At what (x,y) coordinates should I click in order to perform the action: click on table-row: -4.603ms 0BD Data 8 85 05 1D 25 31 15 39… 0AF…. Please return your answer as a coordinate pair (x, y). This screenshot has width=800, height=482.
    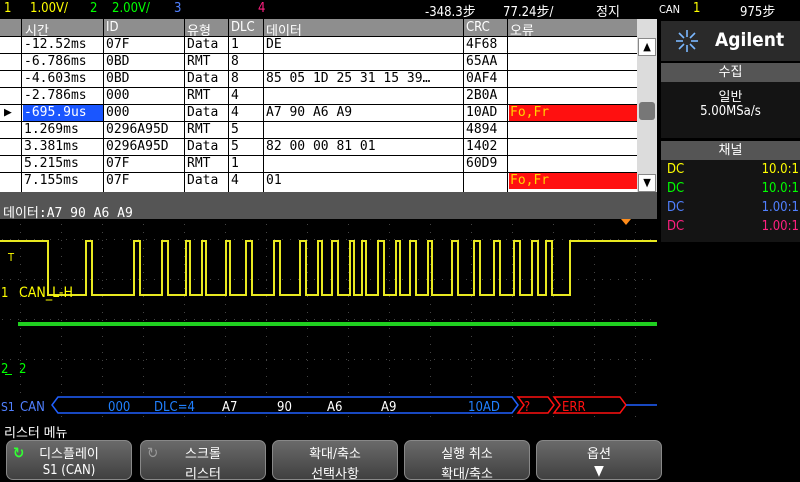
    Looking at the image, I should click on (318, 78).